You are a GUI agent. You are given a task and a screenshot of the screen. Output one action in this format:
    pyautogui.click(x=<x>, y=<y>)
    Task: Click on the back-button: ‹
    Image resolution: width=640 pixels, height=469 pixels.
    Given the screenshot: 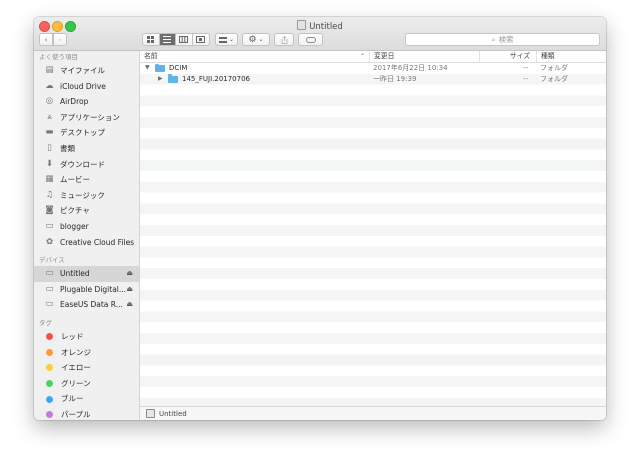 What is the action you would take?
    pyautogui.click(x=46, y=39)
    